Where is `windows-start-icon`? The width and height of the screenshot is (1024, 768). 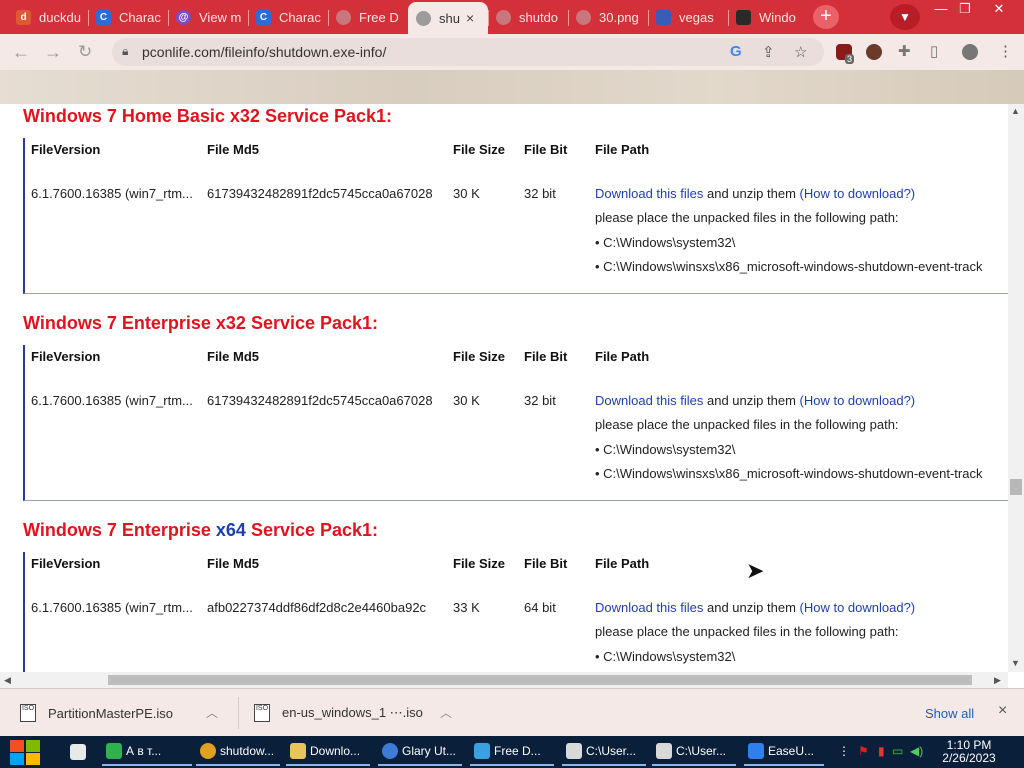
windows-start-icon is located at coordinates (26, 752).